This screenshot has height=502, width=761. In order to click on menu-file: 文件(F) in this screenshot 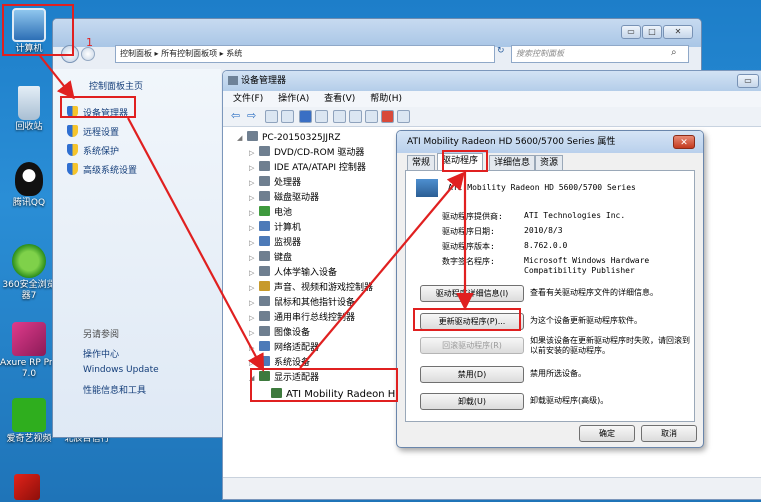, I will do `click(248, 99)`.